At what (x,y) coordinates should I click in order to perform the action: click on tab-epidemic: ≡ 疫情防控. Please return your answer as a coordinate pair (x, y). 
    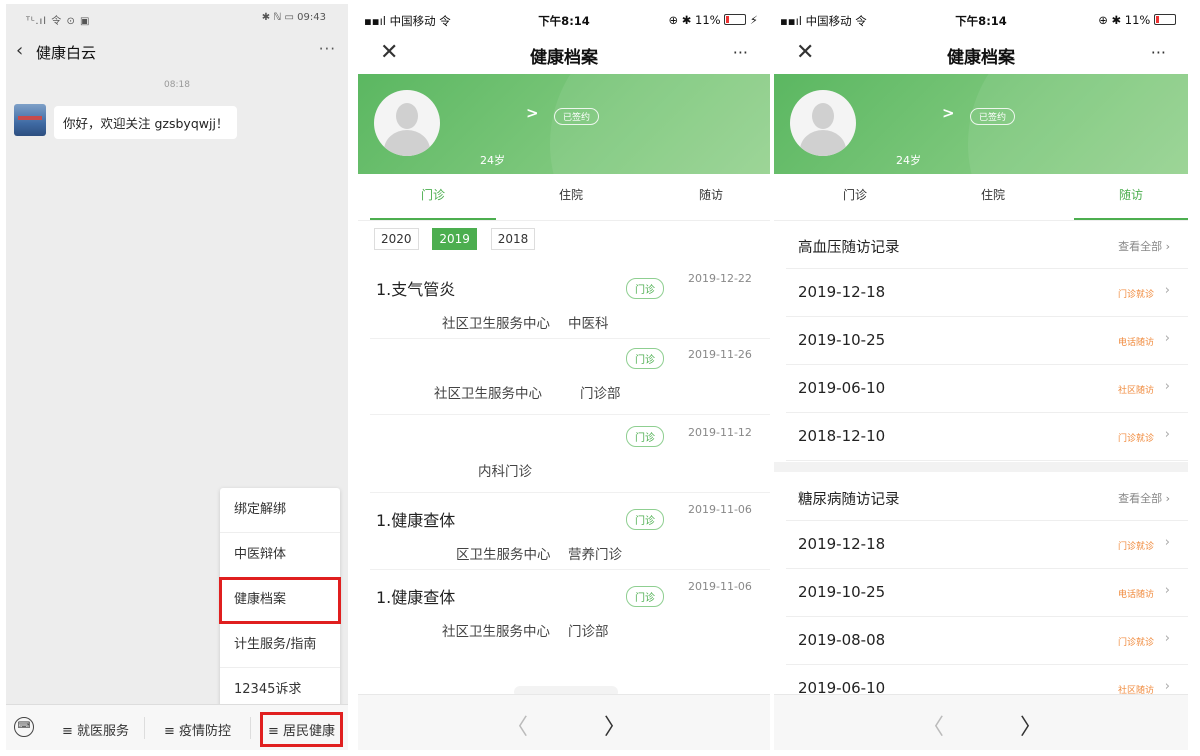
    Looking at the image, I should click on (197, 729).